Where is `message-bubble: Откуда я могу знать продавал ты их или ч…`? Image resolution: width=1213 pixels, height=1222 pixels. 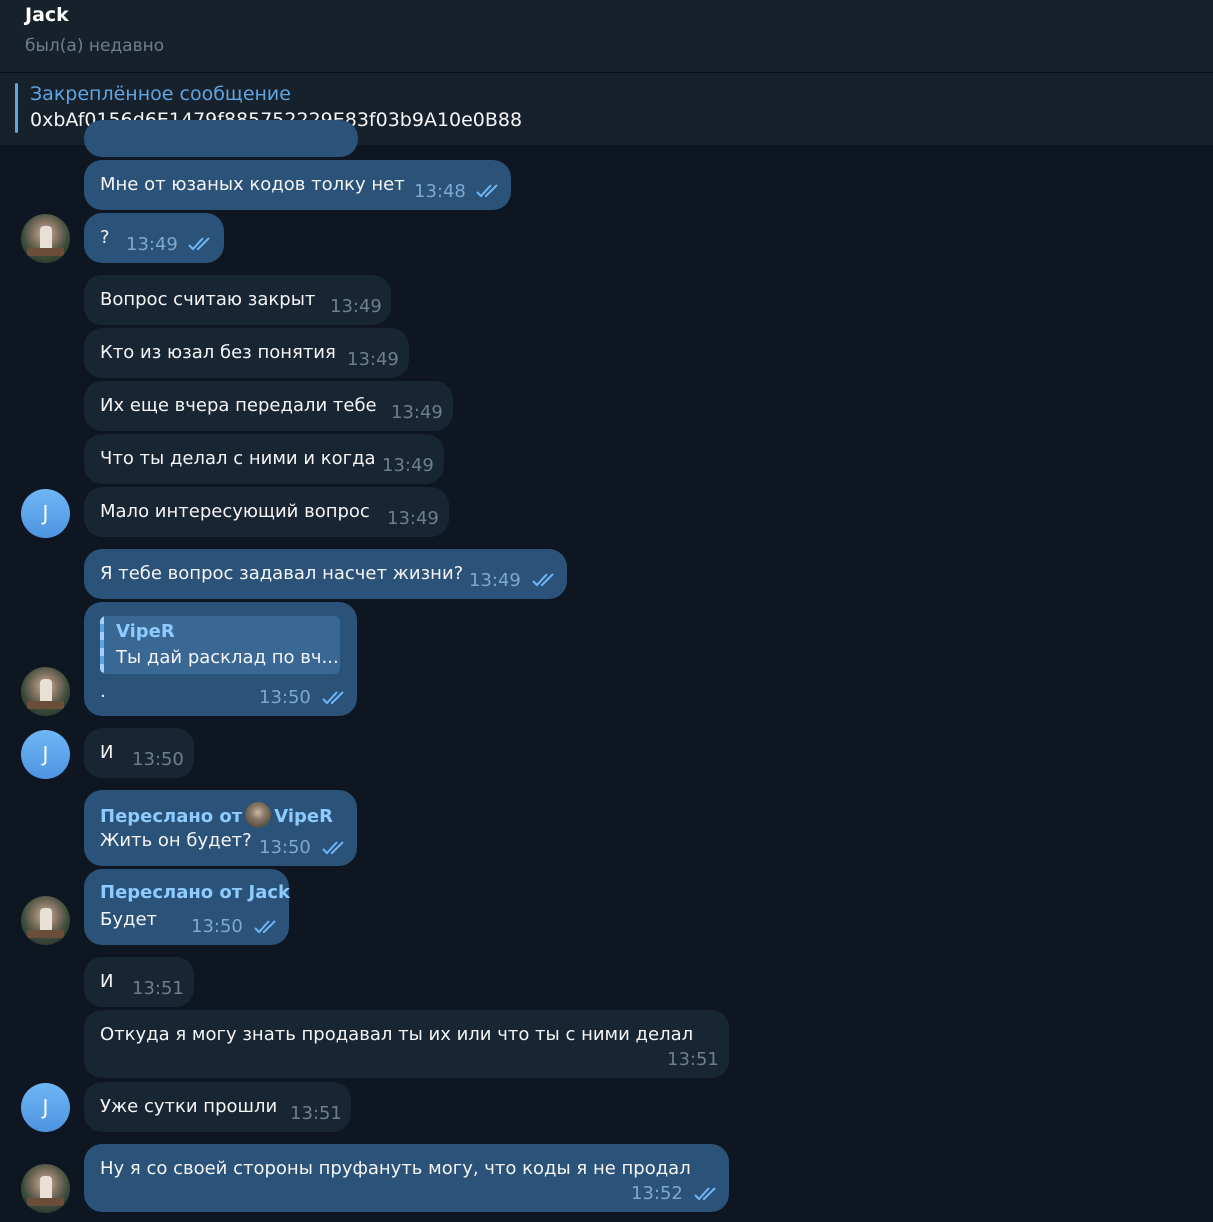 message-bubble: Откуда я могу знать продавал ты их или ч… is located at coordinates (406, 1044).